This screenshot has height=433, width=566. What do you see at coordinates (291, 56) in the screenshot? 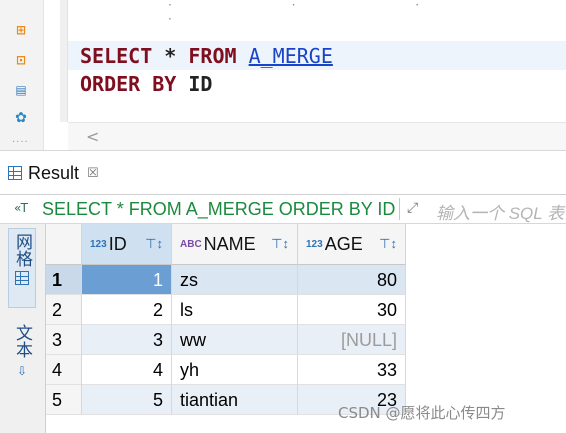
I see `table-name-link: A_MERGE` at bounding box center [291, 56].